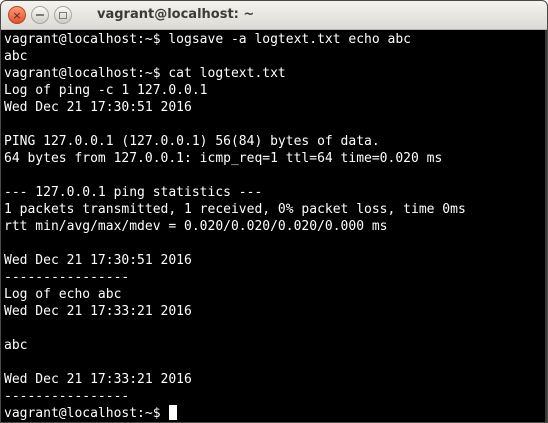 The image size is (548, 423). I want to click on minimize-button, so click(40, 15).